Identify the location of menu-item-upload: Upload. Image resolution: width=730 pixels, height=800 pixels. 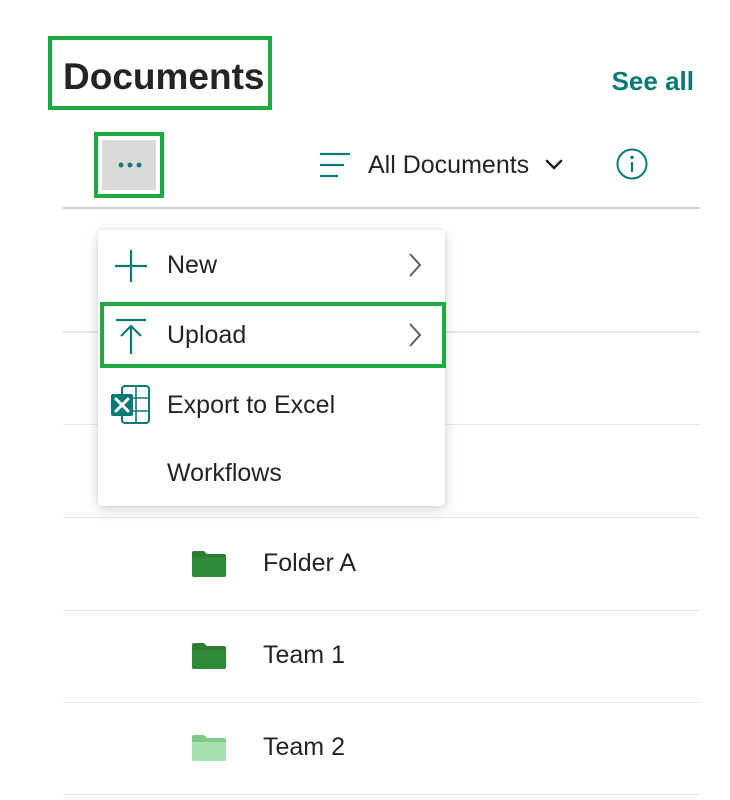
(271, 335).